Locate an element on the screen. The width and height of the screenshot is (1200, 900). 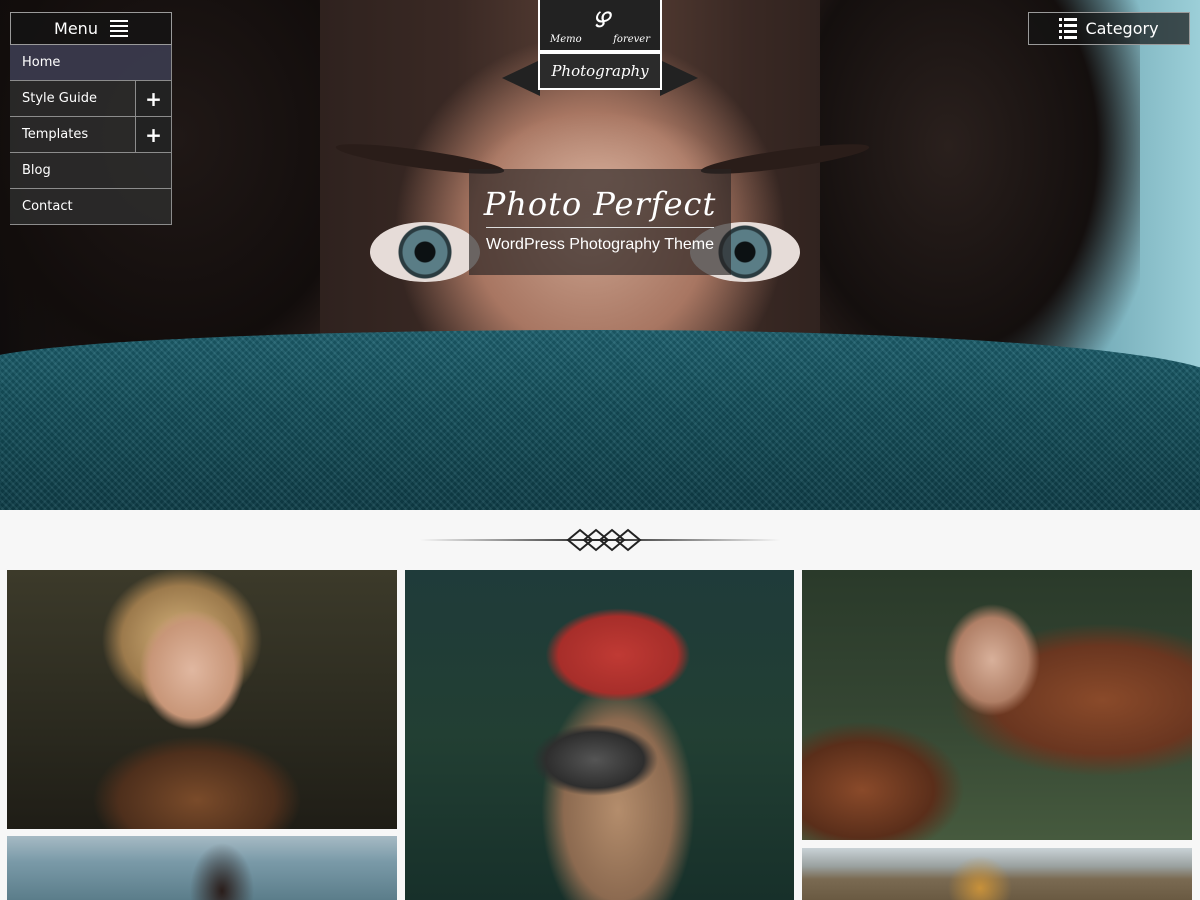
site-title: Photo Perfect is located at coordinates (600, 204).